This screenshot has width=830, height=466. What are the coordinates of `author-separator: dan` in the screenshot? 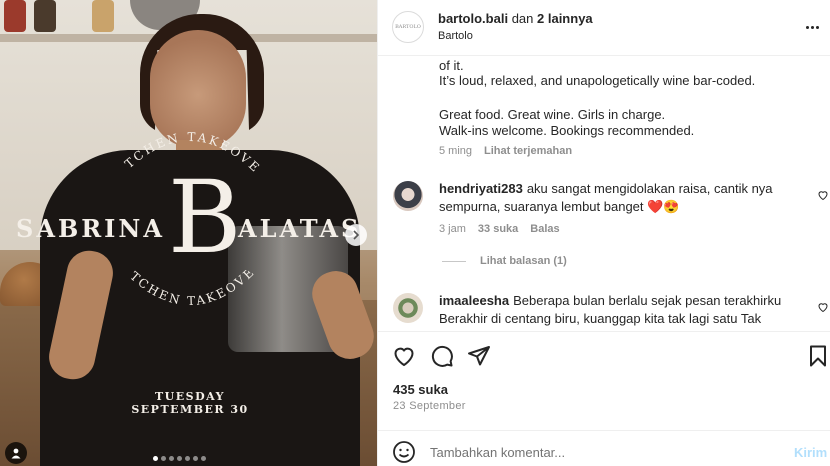 It's located at (522, 18).